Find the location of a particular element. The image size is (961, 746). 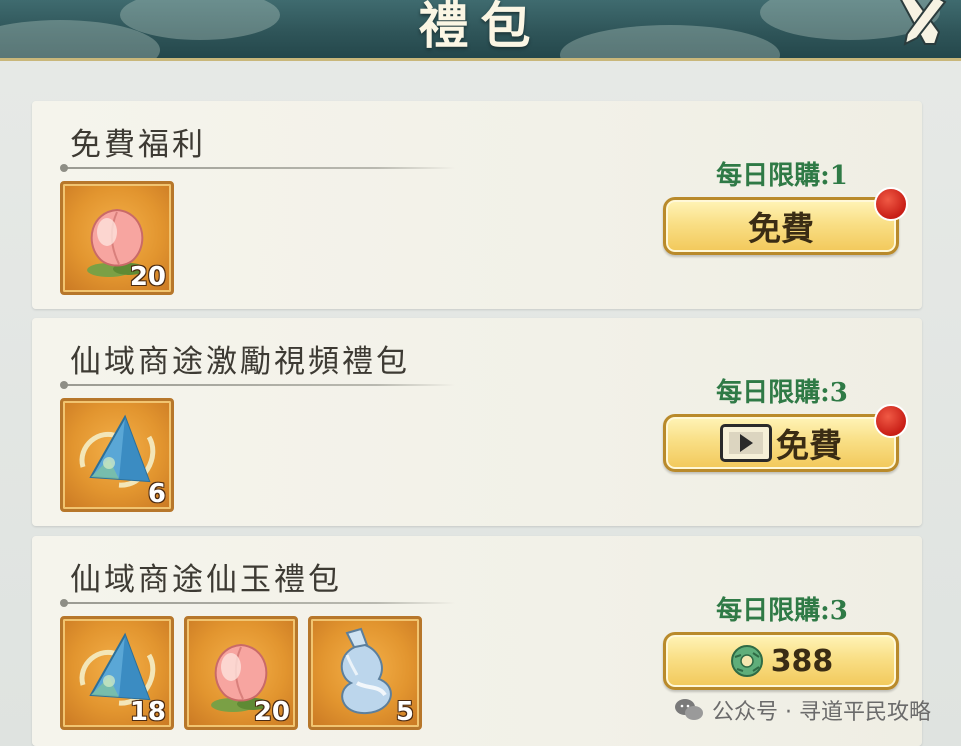

video-icon is located at coordinates (746, 443).